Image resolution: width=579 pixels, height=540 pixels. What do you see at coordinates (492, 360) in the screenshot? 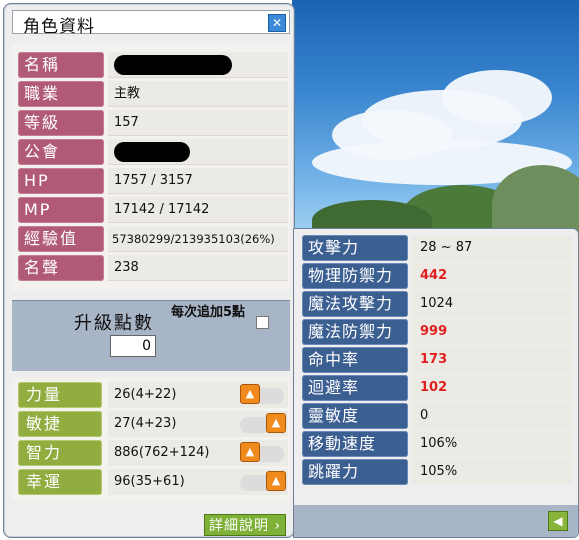
I see `combat-value: 173` at bounding box center [492, 360].